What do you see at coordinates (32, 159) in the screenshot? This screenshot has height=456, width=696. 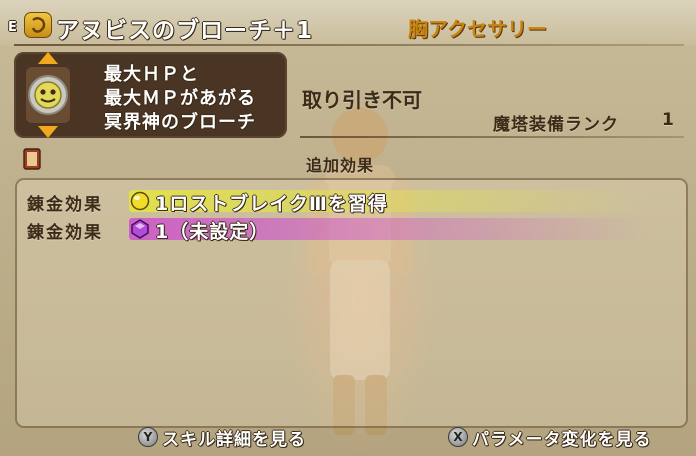 I see `book-icon` at bounding box center [32, 159].